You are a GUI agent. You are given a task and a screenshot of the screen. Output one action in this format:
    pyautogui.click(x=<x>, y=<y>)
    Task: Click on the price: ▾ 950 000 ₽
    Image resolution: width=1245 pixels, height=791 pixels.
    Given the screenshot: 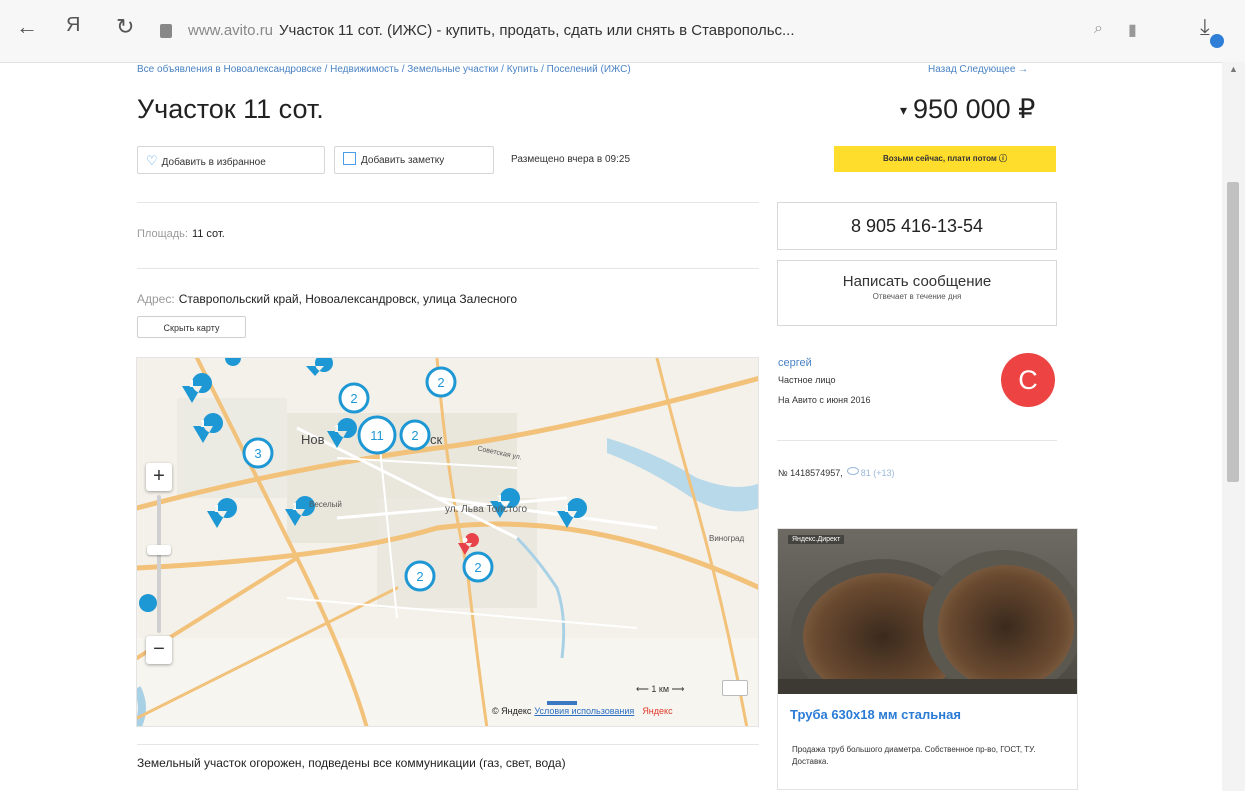 What is the action you would take?
    pyautogui.click(x=967, y=109)
    